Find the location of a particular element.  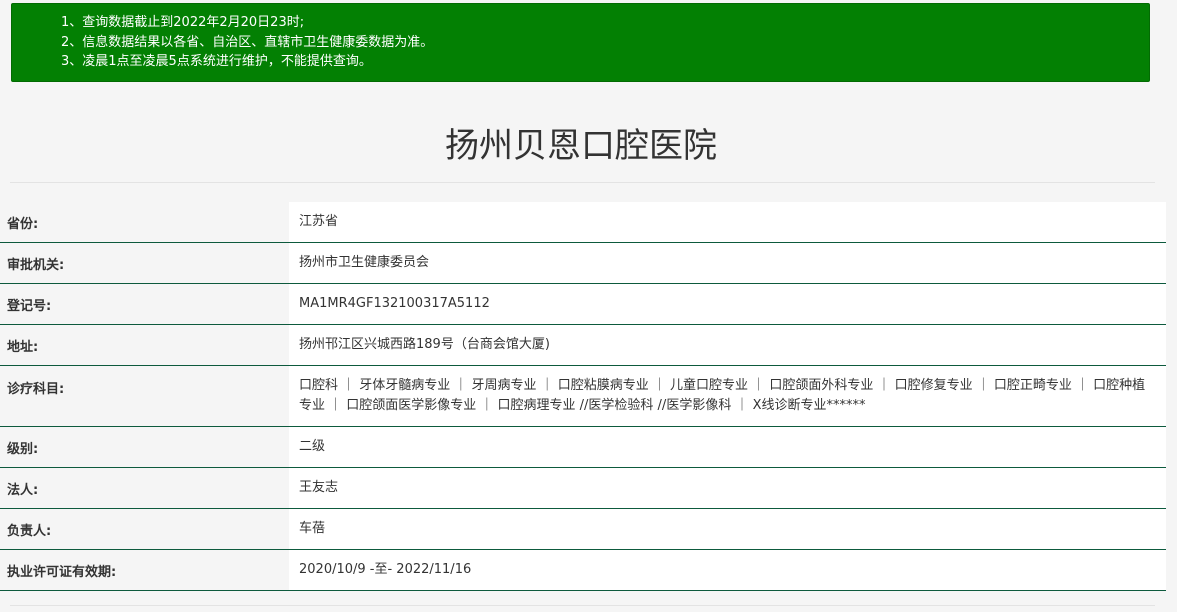

notice-line-1: 1、查询数据截止到2022年2月20日23时; is located at coordinates (183, 22).